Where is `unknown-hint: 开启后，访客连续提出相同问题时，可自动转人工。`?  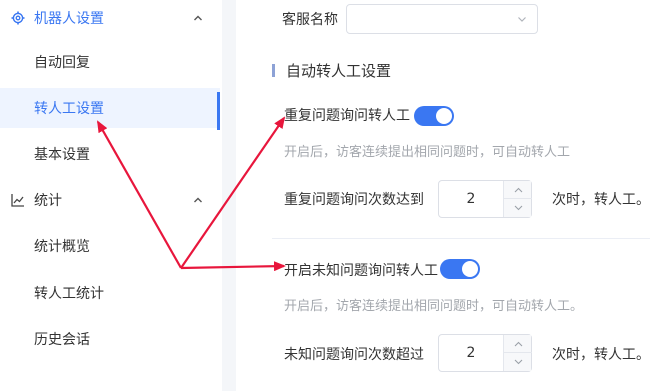
unknown-hint: 开启后，访客连续提出相同问题时，可自动转人工。 is located at coordinates (434, 306).